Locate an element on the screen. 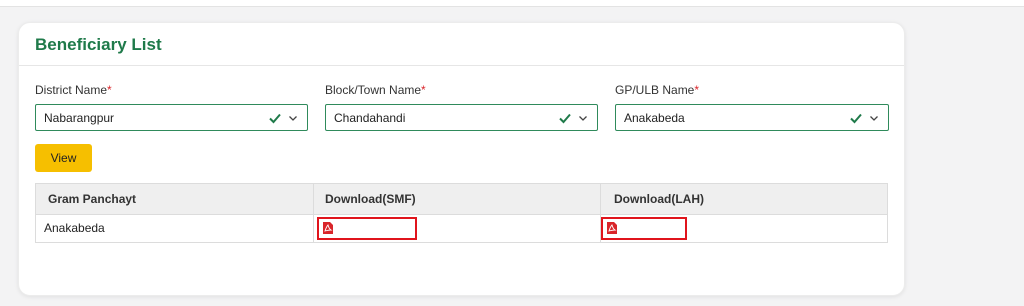  district-label-text: District Name is located at coordinates (71, 90).